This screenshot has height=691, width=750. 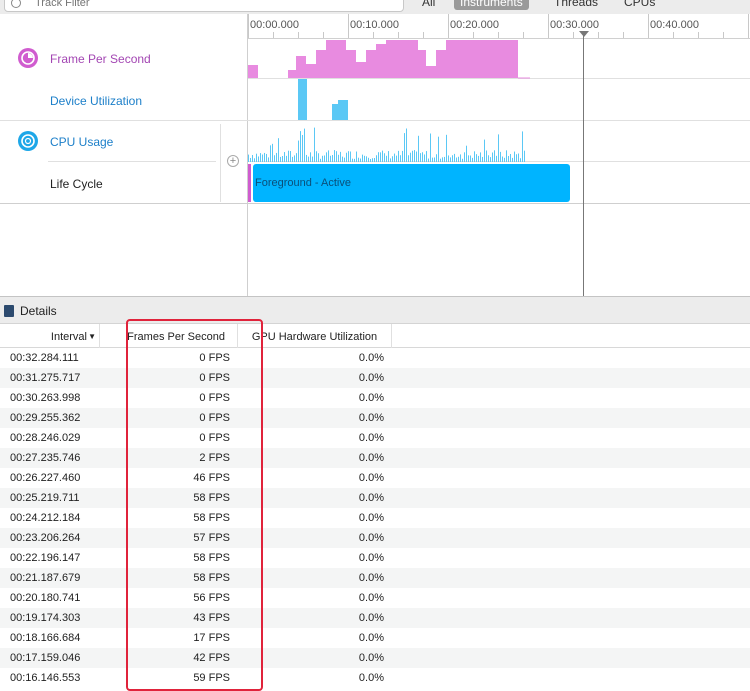 What do you see at coordinates (639, 5) in the screenshot?
I see `tab-cpus: CPUs` at bounding box center [639, 5].